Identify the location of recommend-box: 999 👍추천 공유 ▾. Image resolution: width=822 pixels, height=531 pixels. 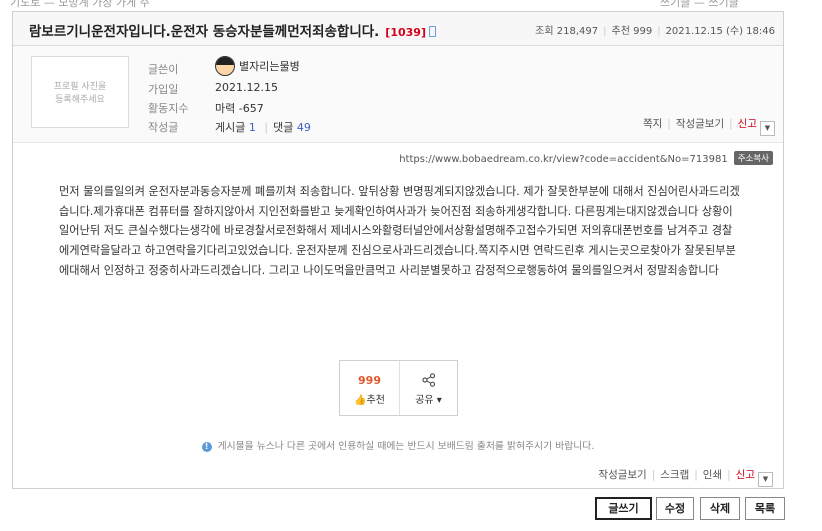
(398, 388).